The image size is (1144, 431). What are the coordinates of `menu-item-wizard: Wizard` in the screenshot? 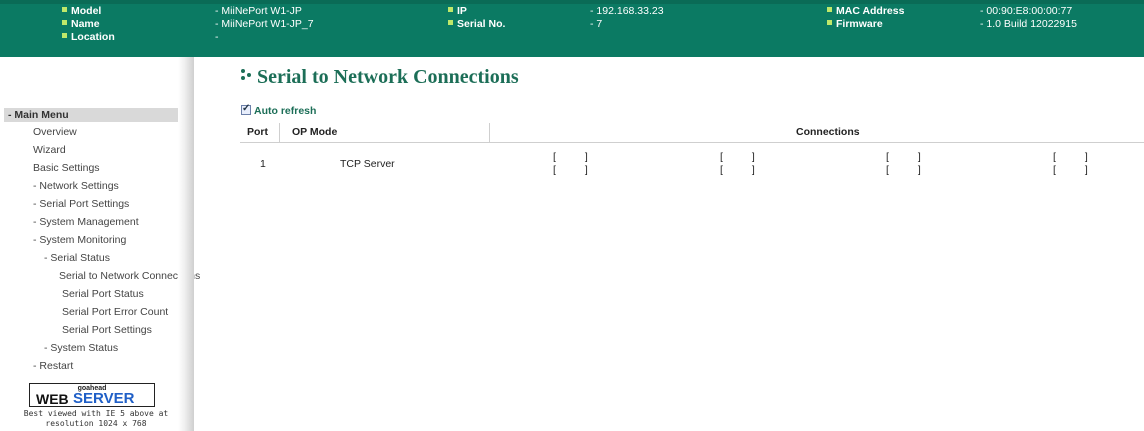 It's located at (49, 150).